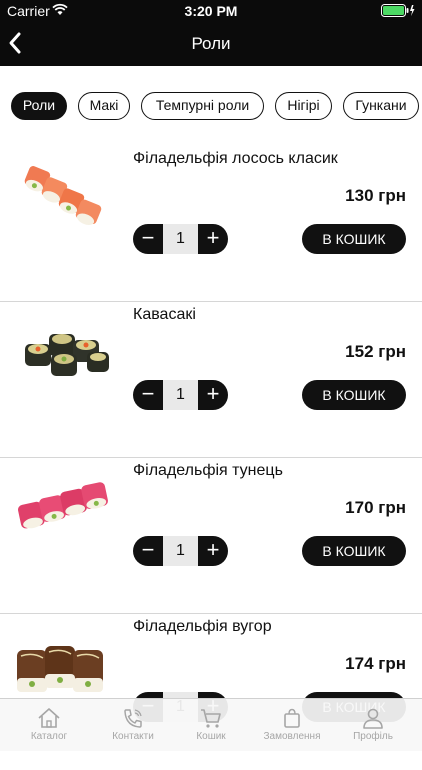  Describe the element at coordinates (292, 718) in the screenshot. I see `bag-icon` at that location.